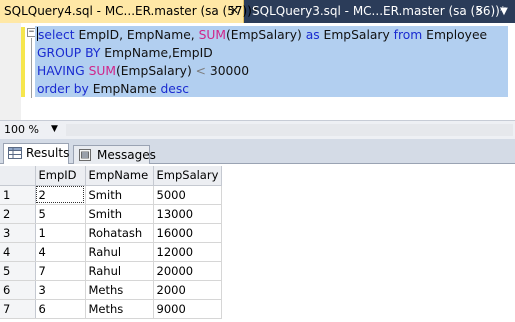 The height and width of the screenshot is (322, 515). What do you see at coordinates (60, 195) in the screenshot?
I see `grid-cell: 2` at bounding box center [60, 195].